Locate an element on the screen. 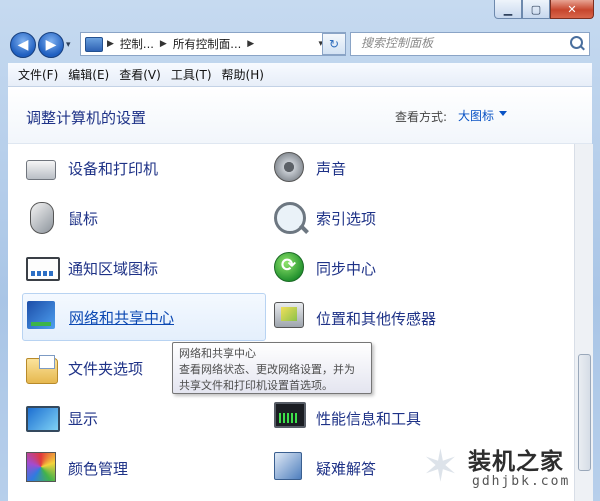  tooltip: 网络和共享中心 查看网络状态、更改网络设置，并为 共享文件和打印机设置首选项。 is located at coordinates (272, 368).